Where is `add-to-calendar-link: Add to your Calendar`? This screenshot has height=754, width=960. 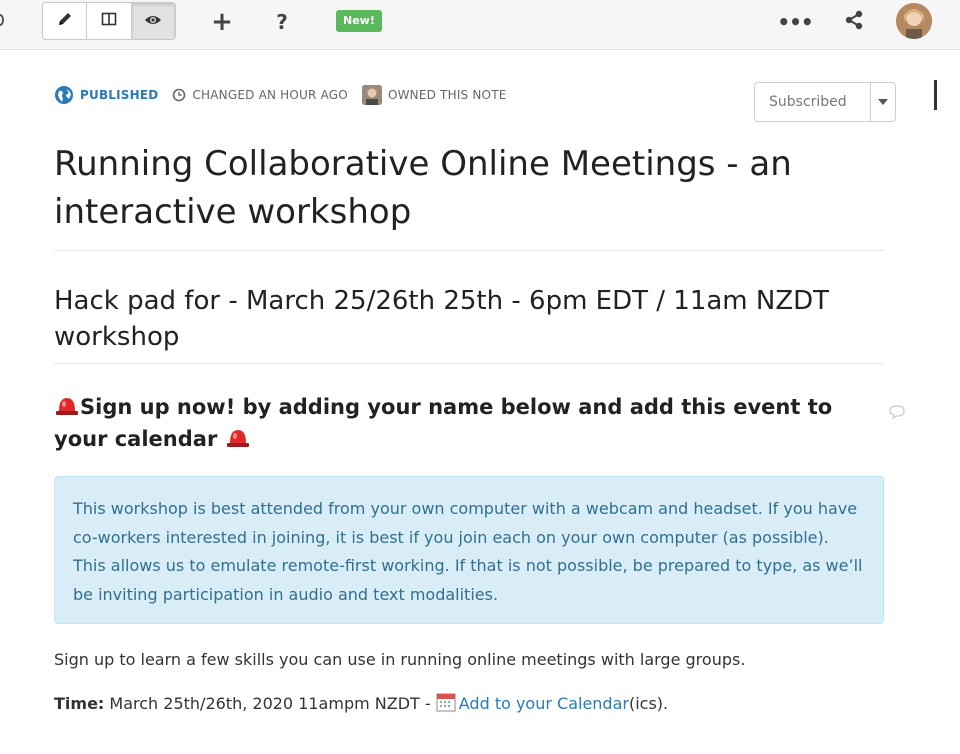
add-to-calendar-link: Add to your Calendar is located at coordinates (544, 703).